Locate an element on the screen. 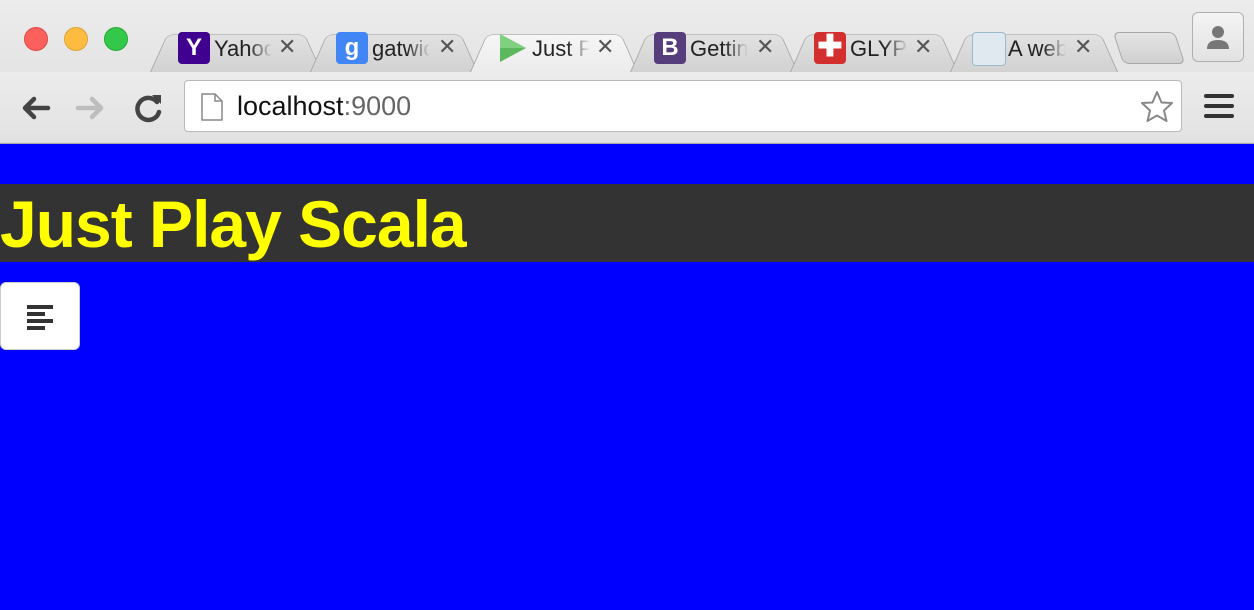 Image resolution: width=1254 pixels, height=610 pixels. close-window-button is located at coordinates (36, 39).